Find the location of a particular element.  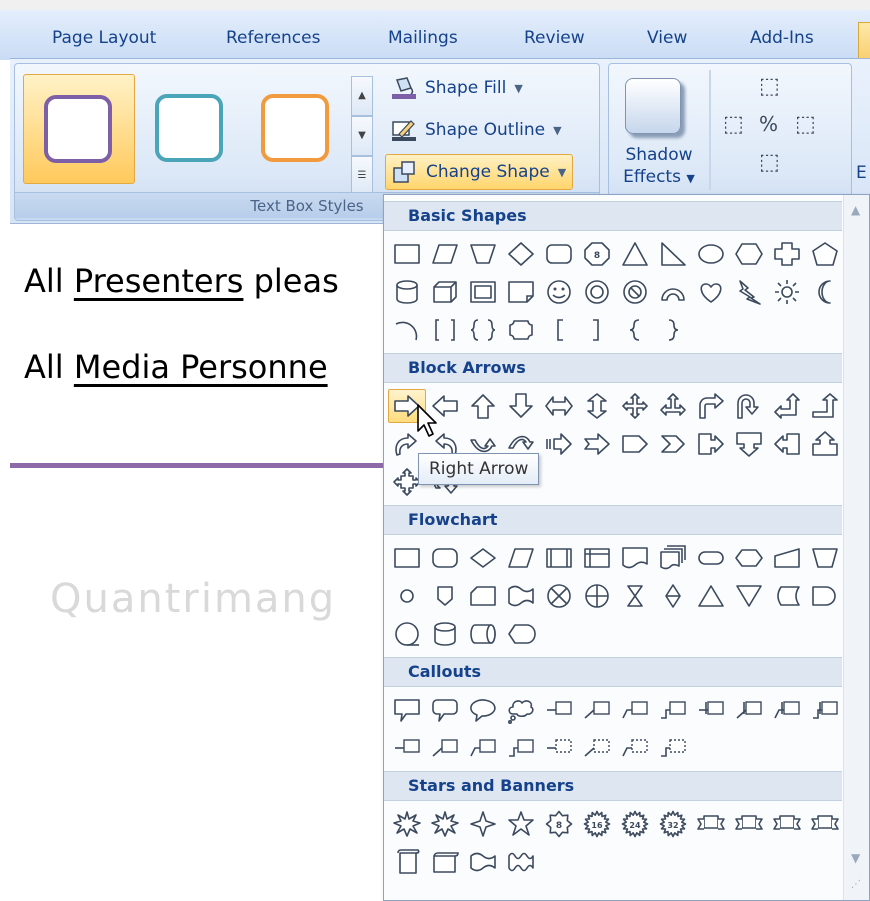

shape-arc-open-icon is located at coordinates (407, 330).